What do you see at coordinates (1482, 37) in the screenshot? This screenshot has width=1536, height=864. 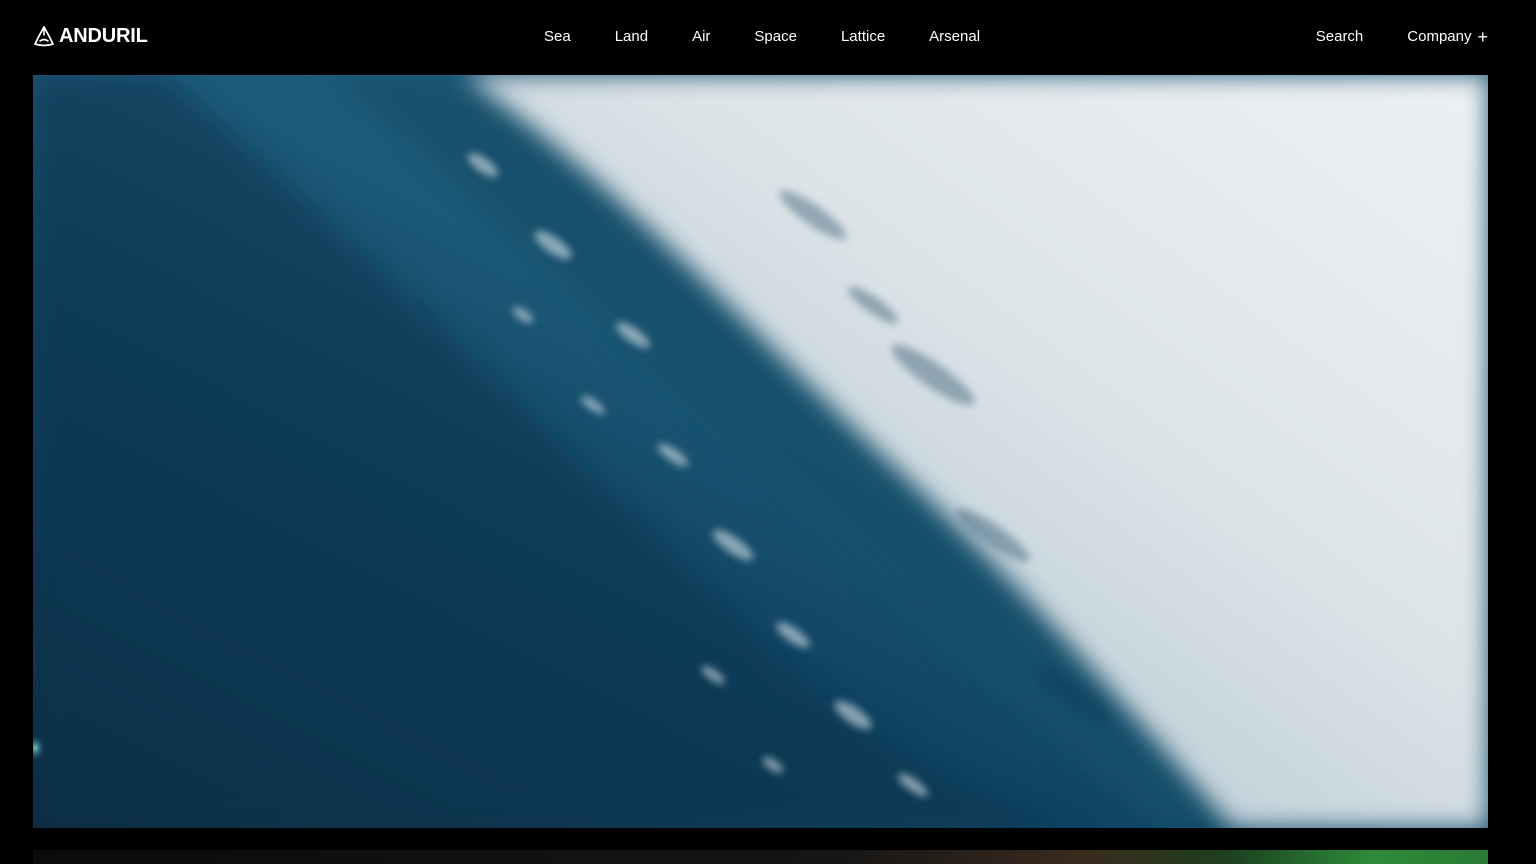 I see `plus-icon: +` at bounding box center [1482, 37].